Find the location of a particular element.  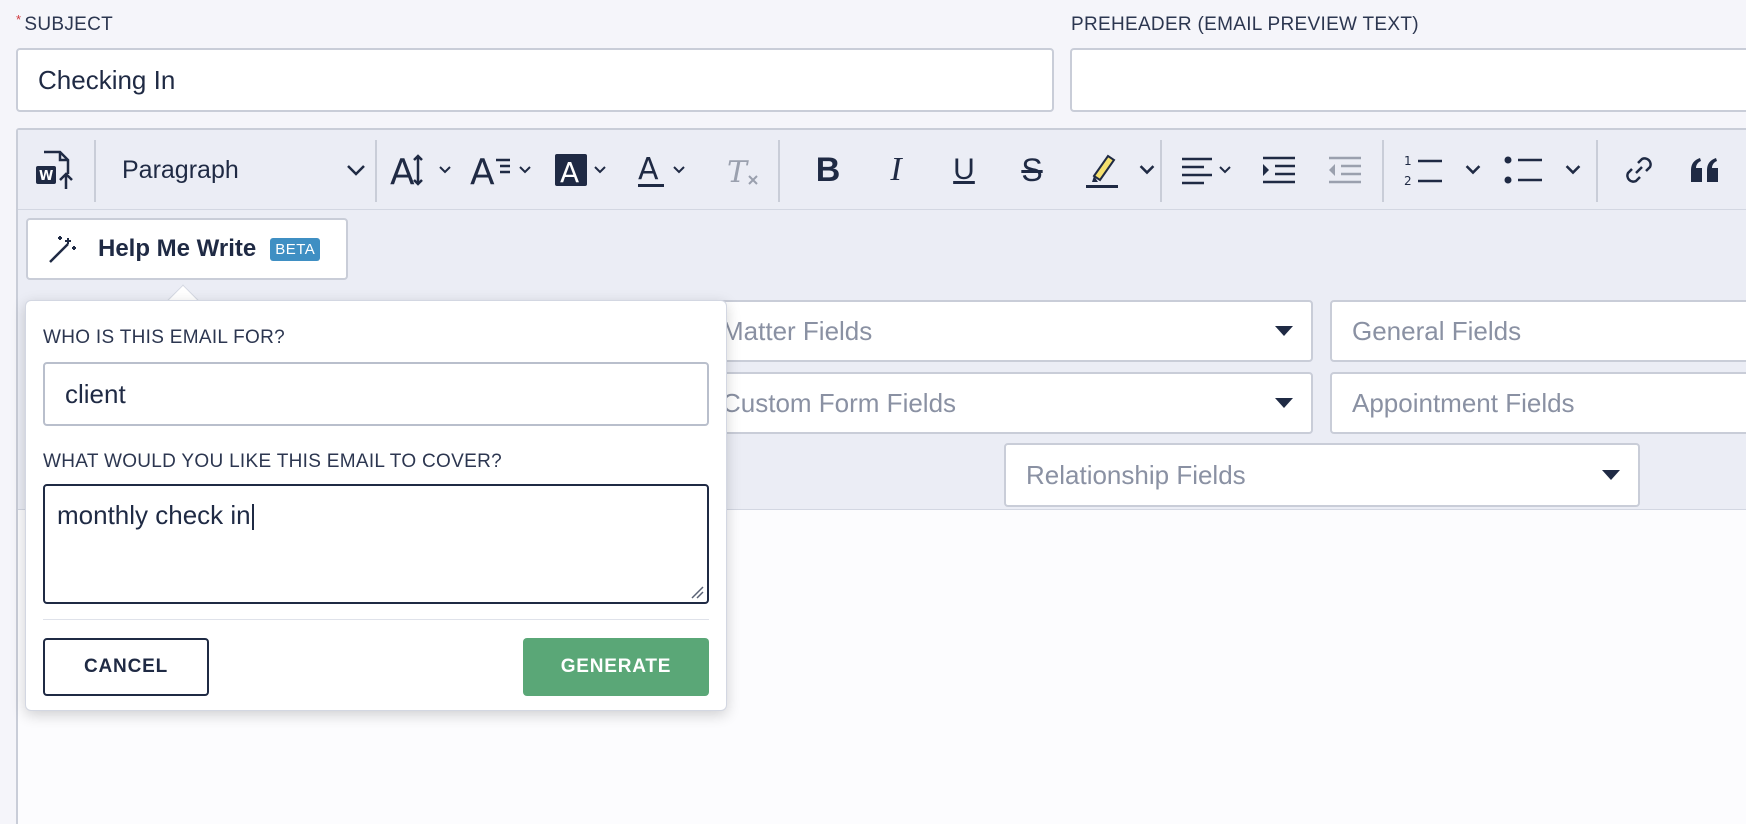

link-button is located at coordinates (1639, 170).